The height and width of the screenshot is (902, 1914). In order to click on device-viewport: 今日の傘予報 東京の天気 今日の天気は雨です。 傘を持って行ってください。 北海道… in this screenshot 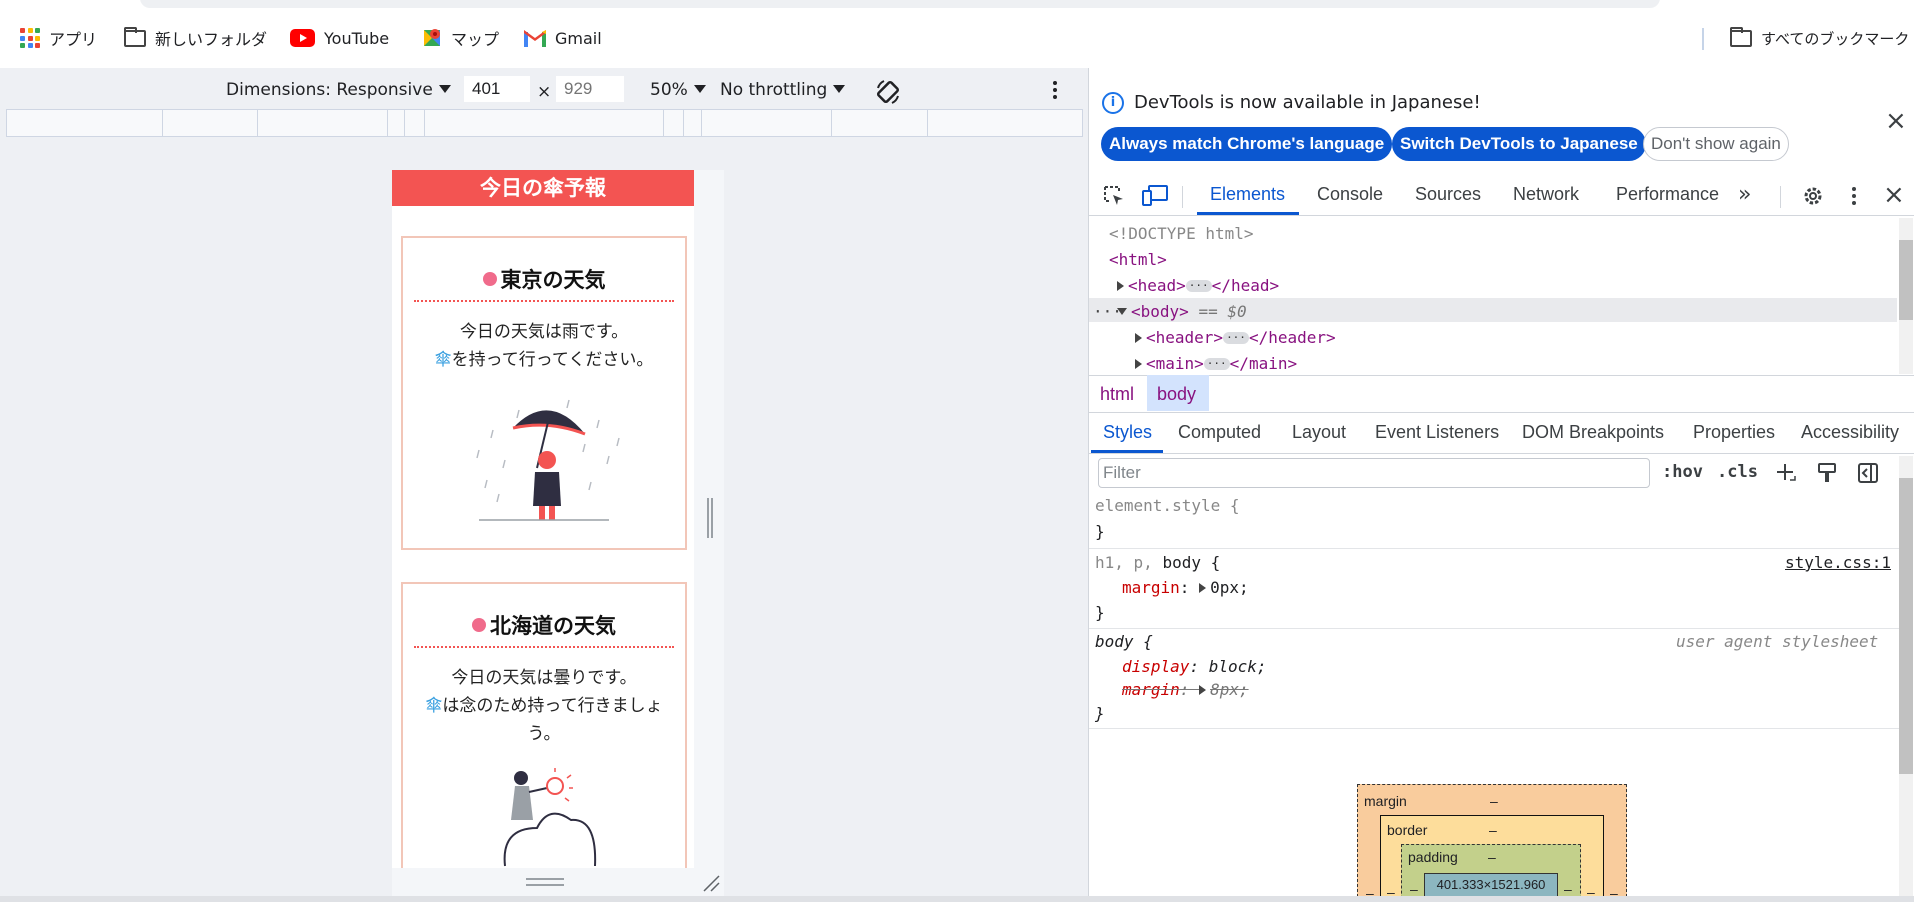, I will do `click(543, 519)`.